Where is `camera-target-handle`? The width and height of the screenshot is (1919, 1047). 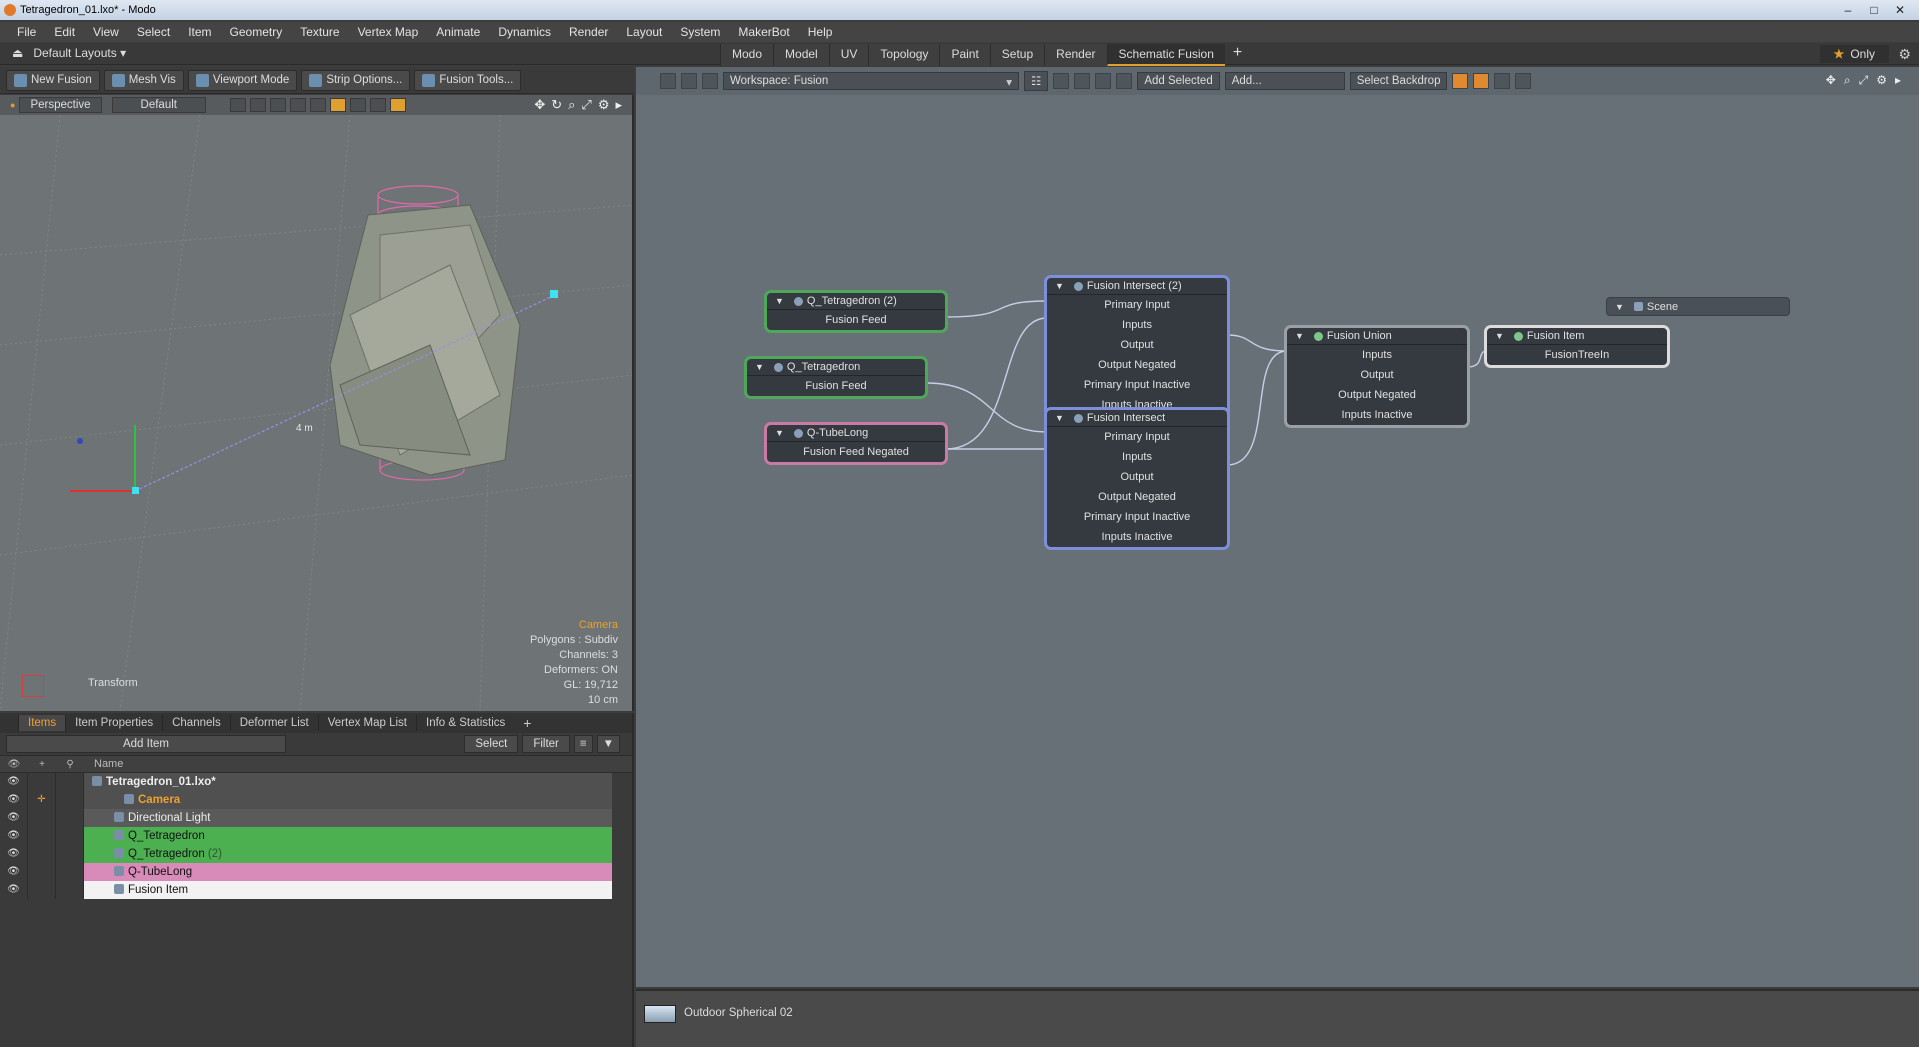
camera-target-handle is located at coordinates (554, 294).